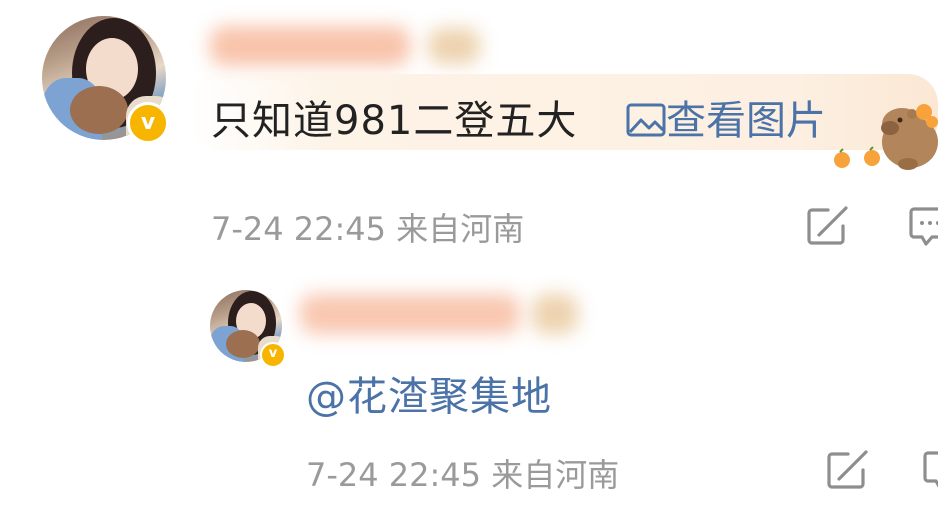 This screenshot has height=516, width=938. What do you see at coordinates (746, 121) in the screenshot?
I see `view-picture-label: 查看图片` at bounding box center [746, 121].